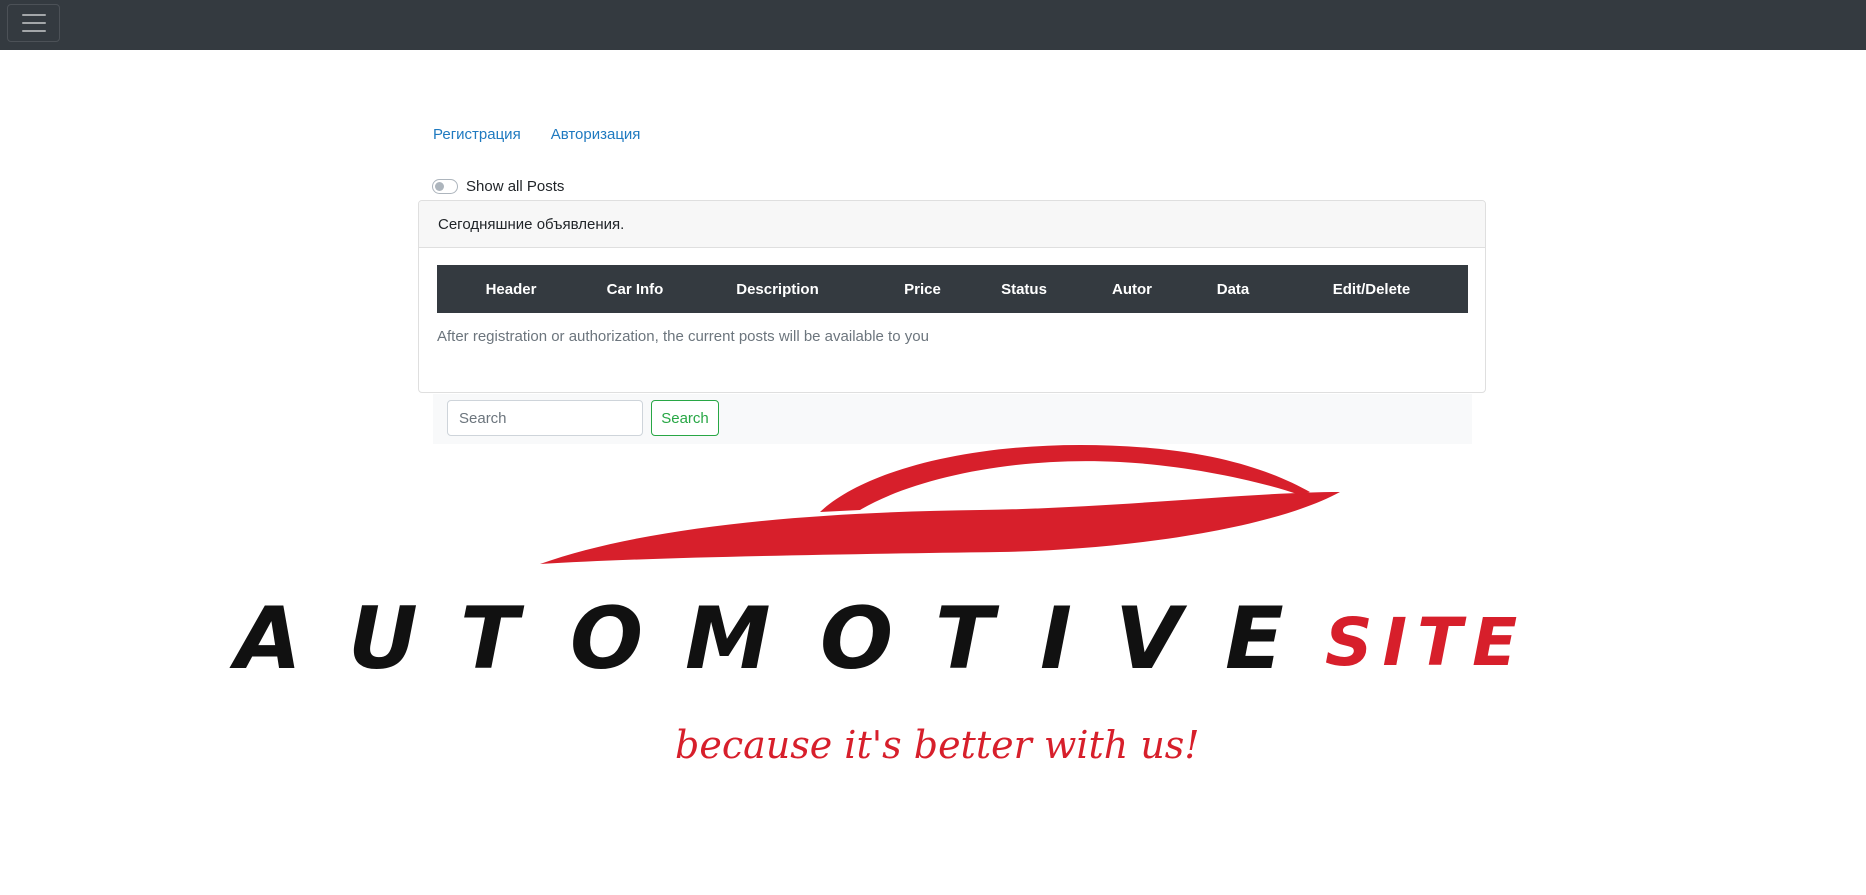 This screenshot has width=1866, height=895. I want to click on menu-toggle-button, so click(33, 23).